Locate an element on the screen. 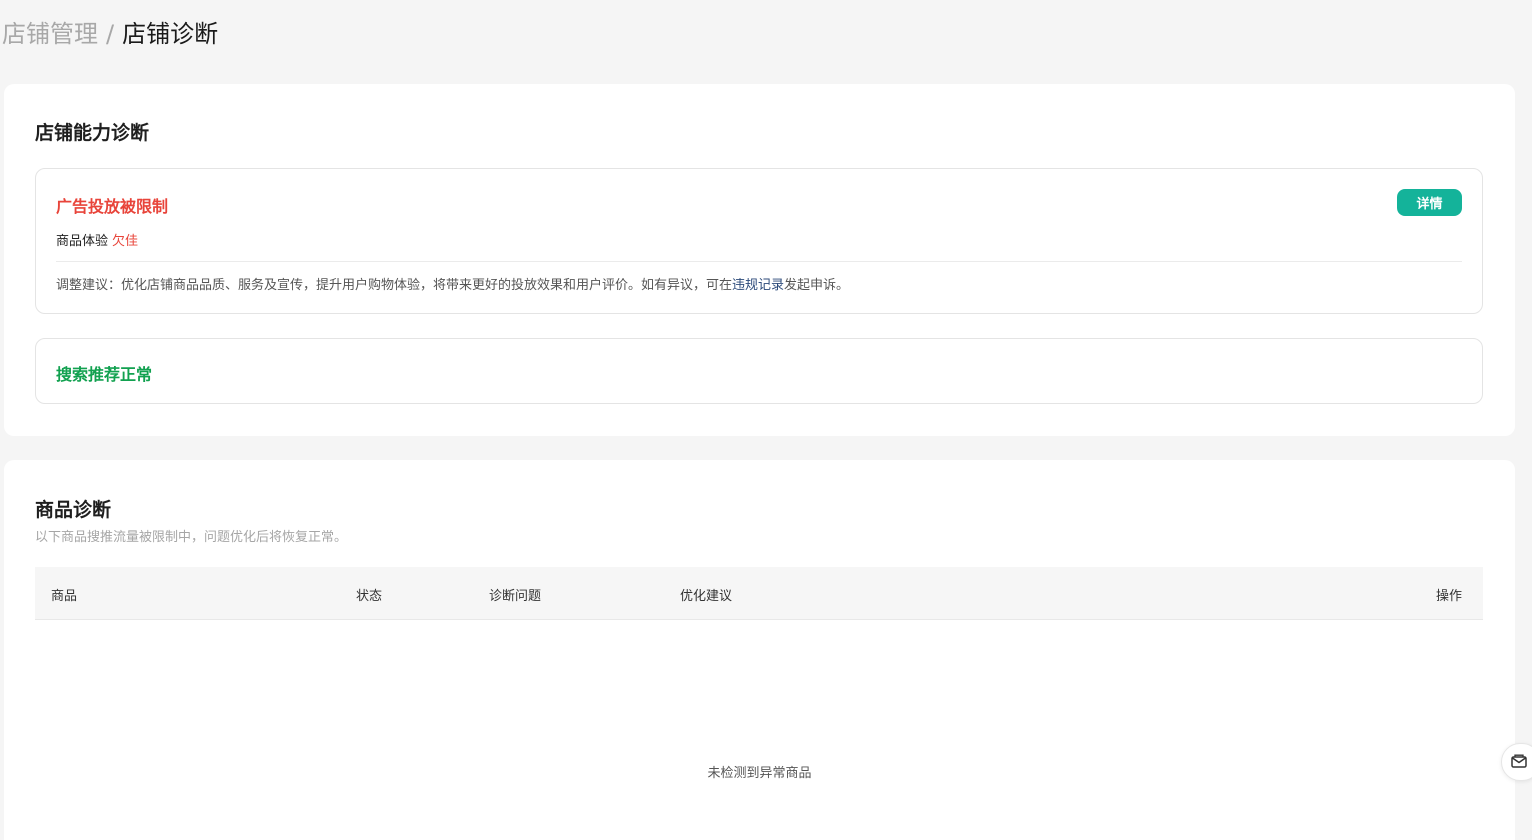 Image resolution: width=1532 pixels, height=840 pixels. empty-state-text: 未检测到异常商品 is located at coordinates (759, 773).